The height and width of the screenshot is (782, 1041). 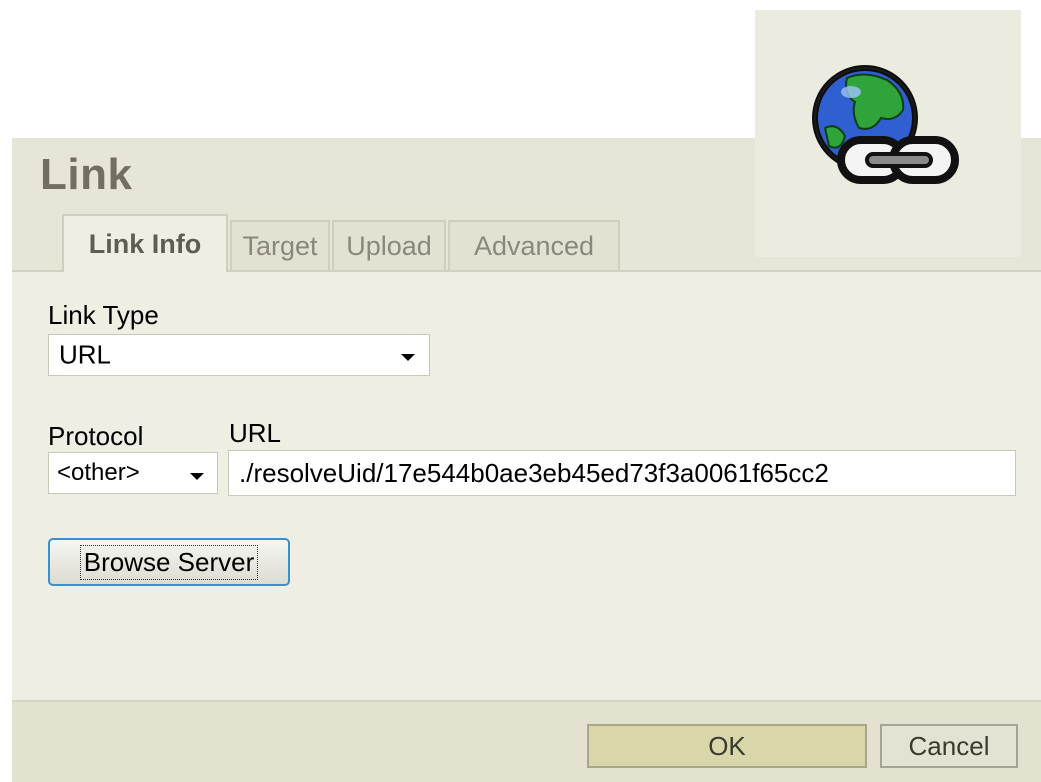 What do you see at coordinates (727, 746) in the screenshot?
I see `ok-button: OK` at bounding box center [727, 746].